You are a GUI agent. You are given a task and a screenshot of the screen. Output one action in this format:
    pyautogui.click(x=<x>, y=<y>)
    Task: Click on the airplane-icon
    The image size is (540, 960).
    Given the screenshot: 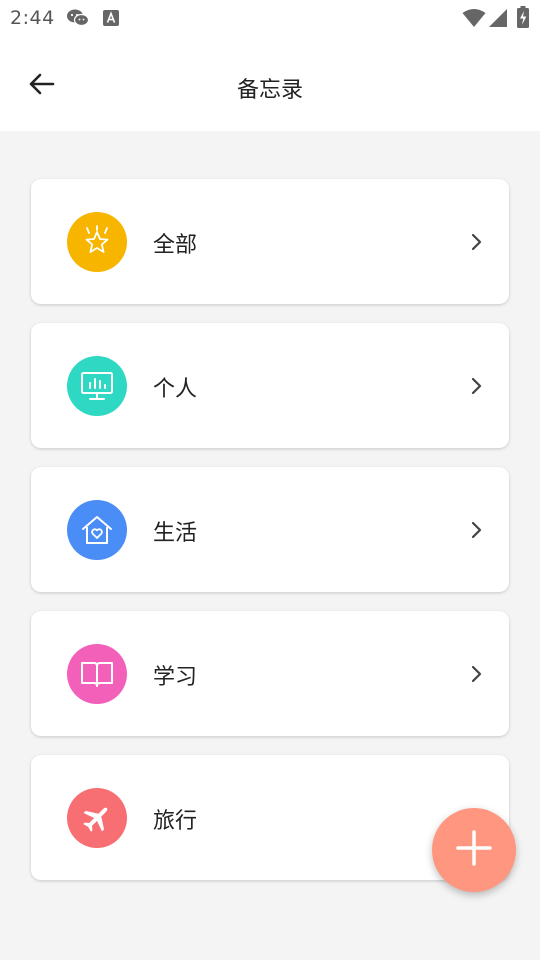 What is the action you would take?
    pyautogui.click(x=97, y=818)
    